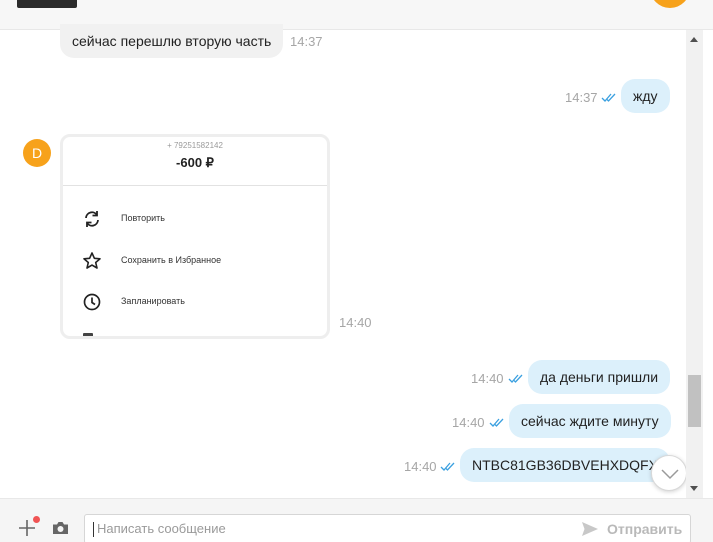  Describe the element at coordinates (92, 302) in the screenshot. I see `clock-icon` at that location.